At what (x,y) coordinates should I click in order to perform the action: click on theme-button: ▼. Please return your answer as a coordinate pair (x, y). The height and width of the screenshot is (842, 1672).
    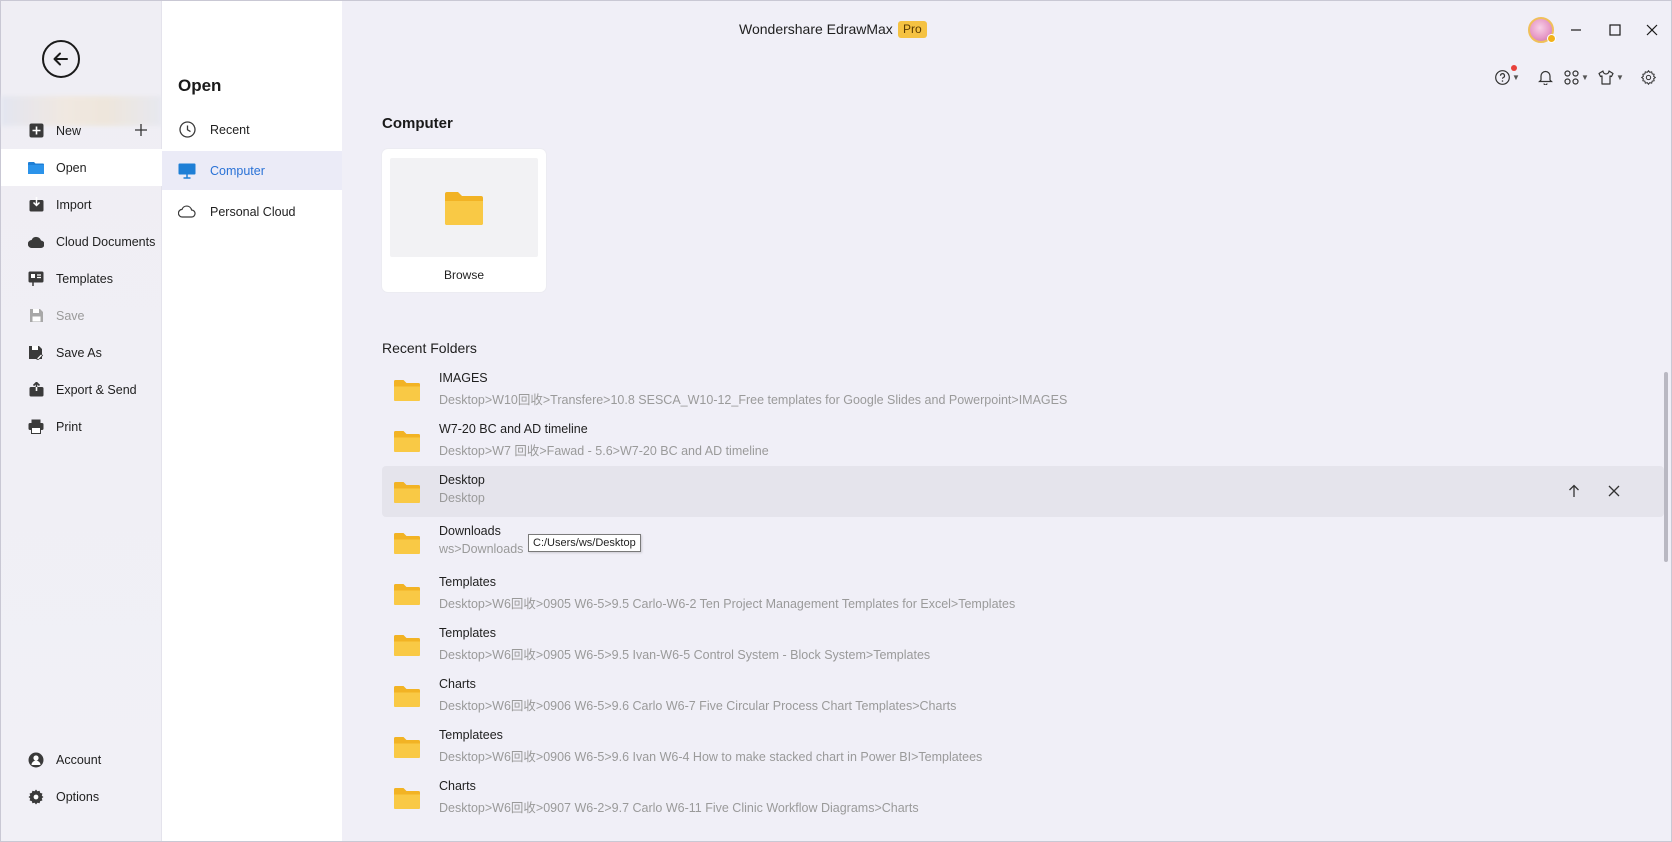
    Looking at the image, I should click on (1611, 77).